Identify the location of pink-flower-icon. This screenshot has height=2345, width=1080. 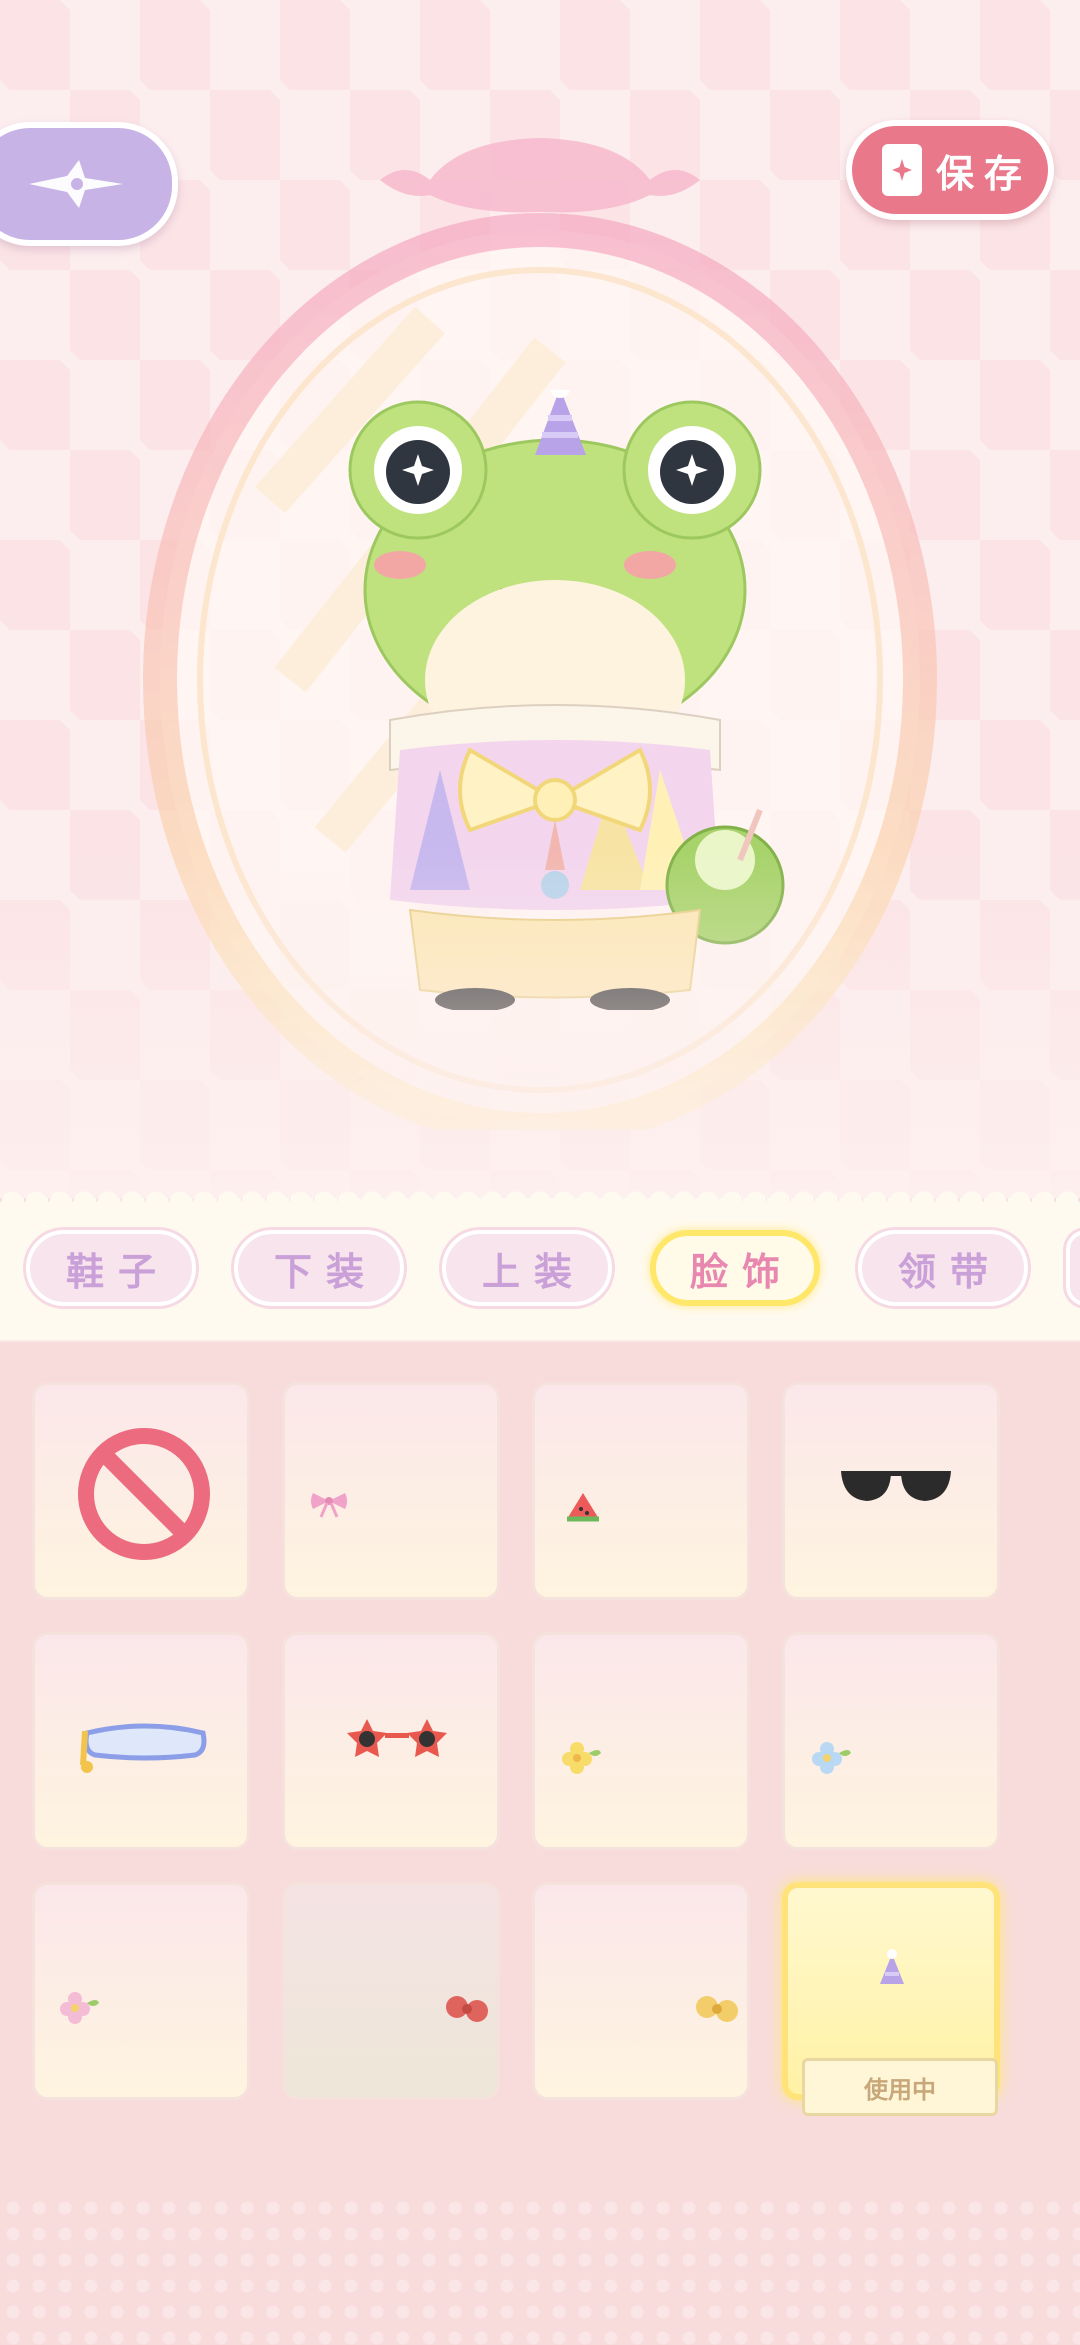
(79, 2008).